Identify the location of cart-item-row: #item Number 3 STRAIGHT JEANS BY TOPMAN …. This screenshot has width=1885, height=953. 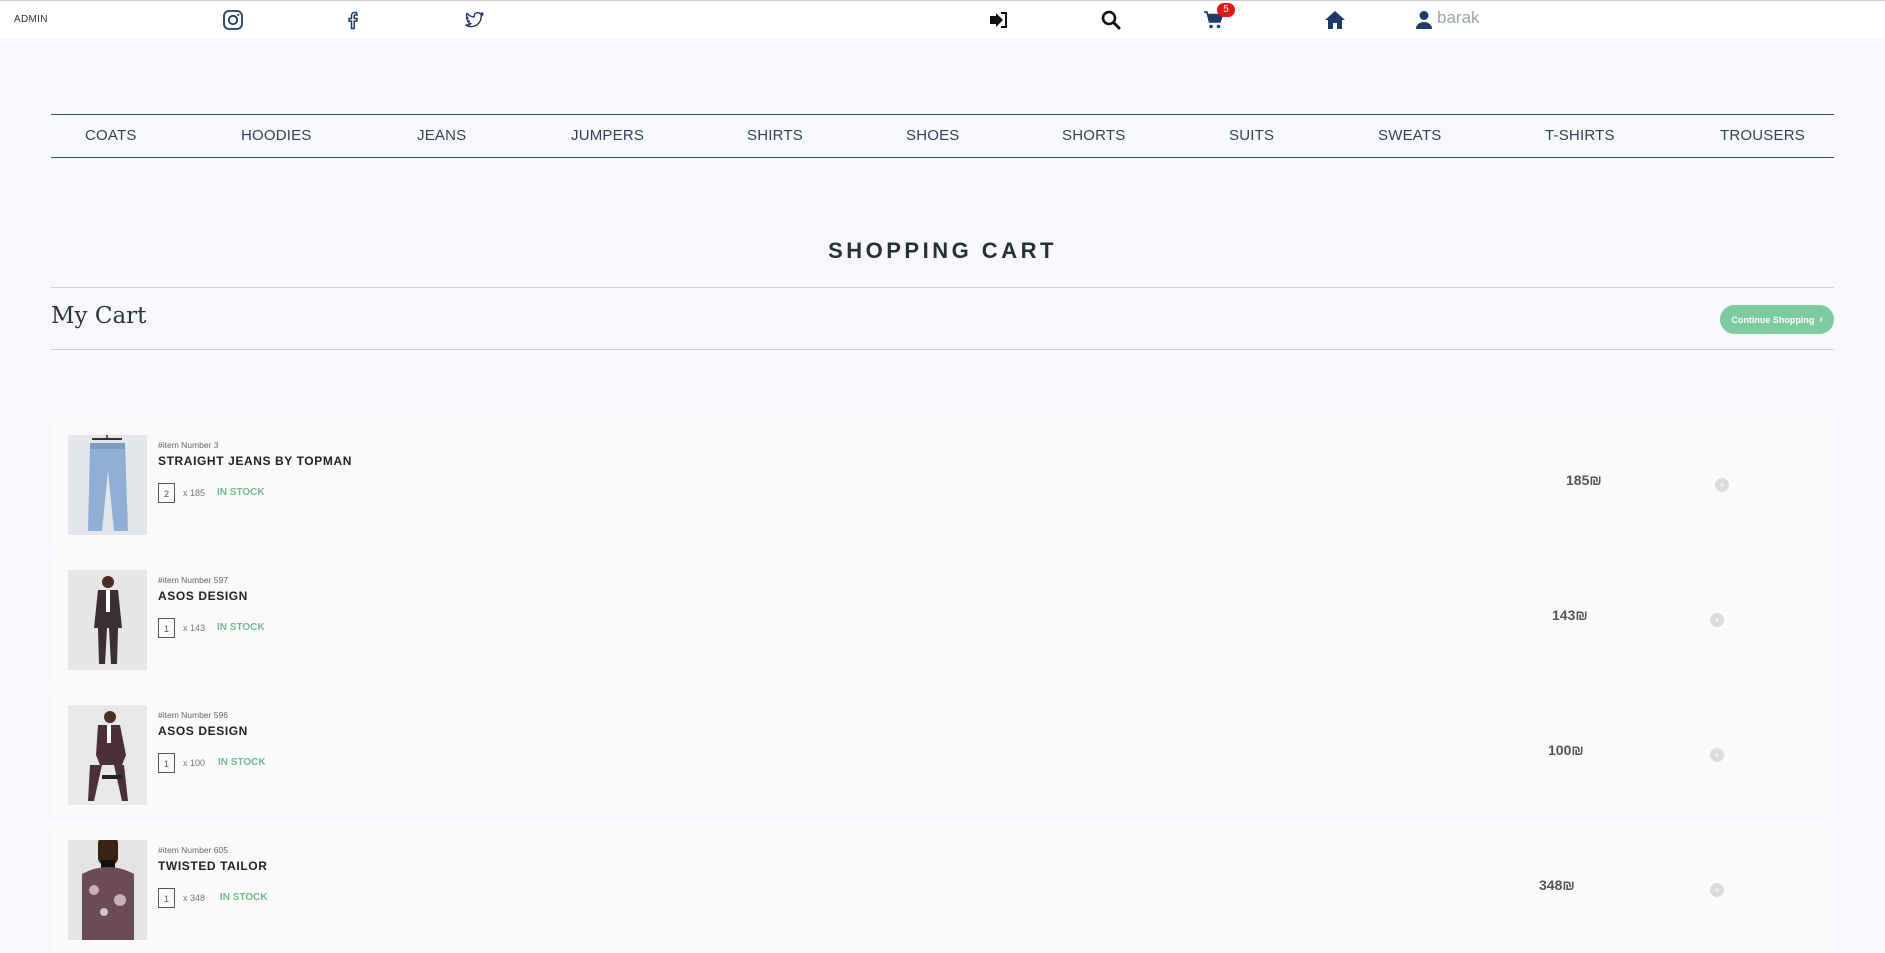
(942, 484).